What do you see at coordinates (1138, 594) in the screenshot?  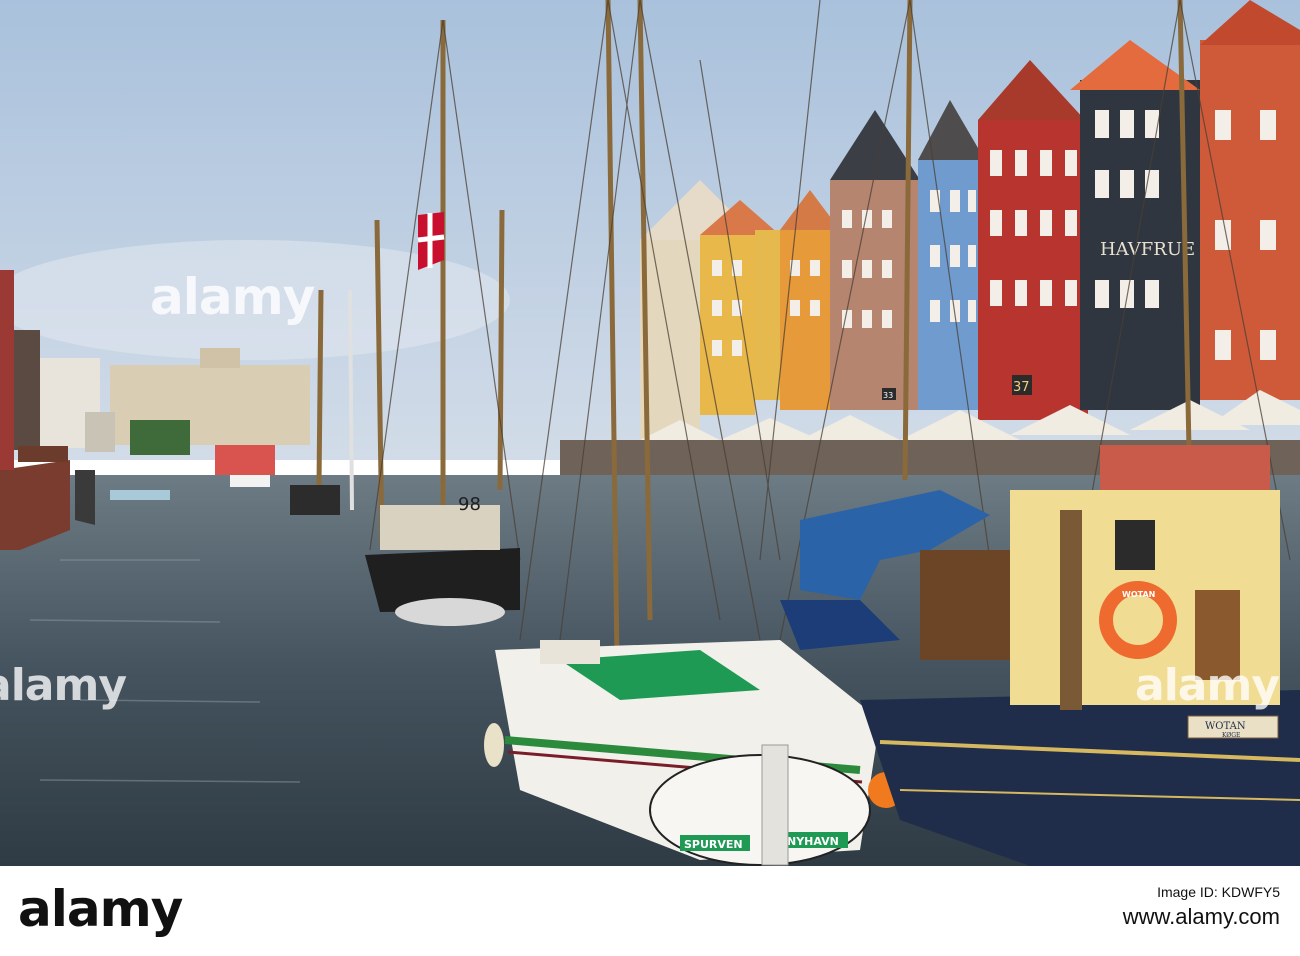 I see `svg-text: WOTAN` at bounding box center [1138, 594].